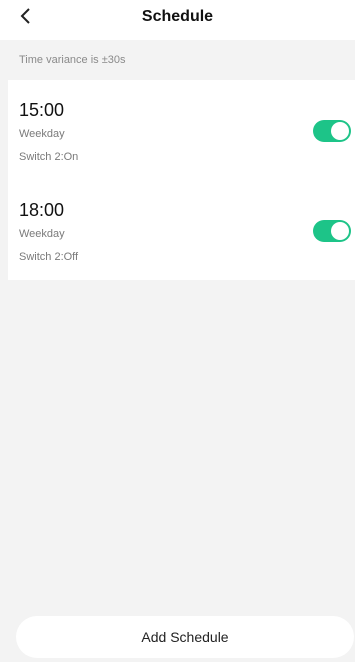 The height and width of the screenshot is (662, 355). I want to click on schedule-item: 15:00 Weekday Switch 2:On, so click(181, 130).